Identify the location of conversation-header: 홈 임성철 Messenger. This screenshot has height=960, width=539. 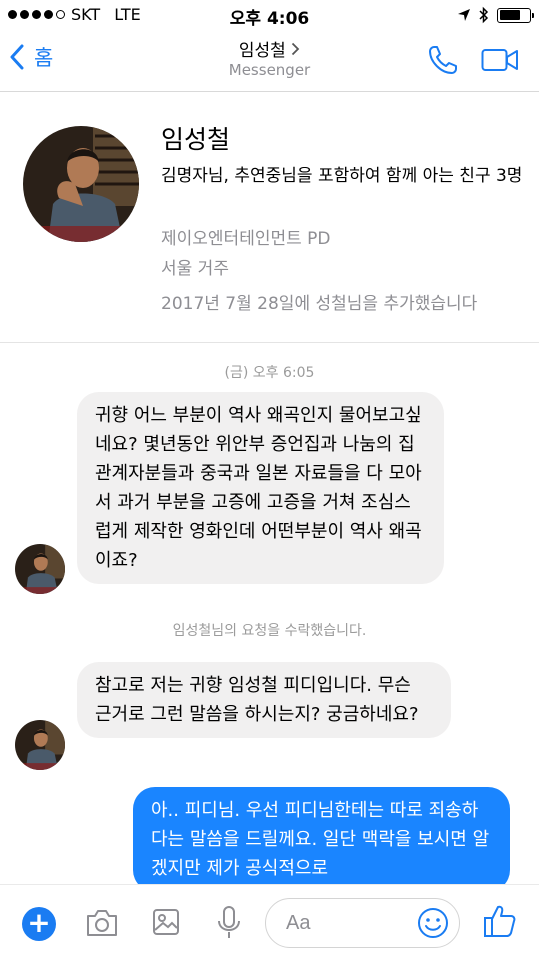
(269, 61).